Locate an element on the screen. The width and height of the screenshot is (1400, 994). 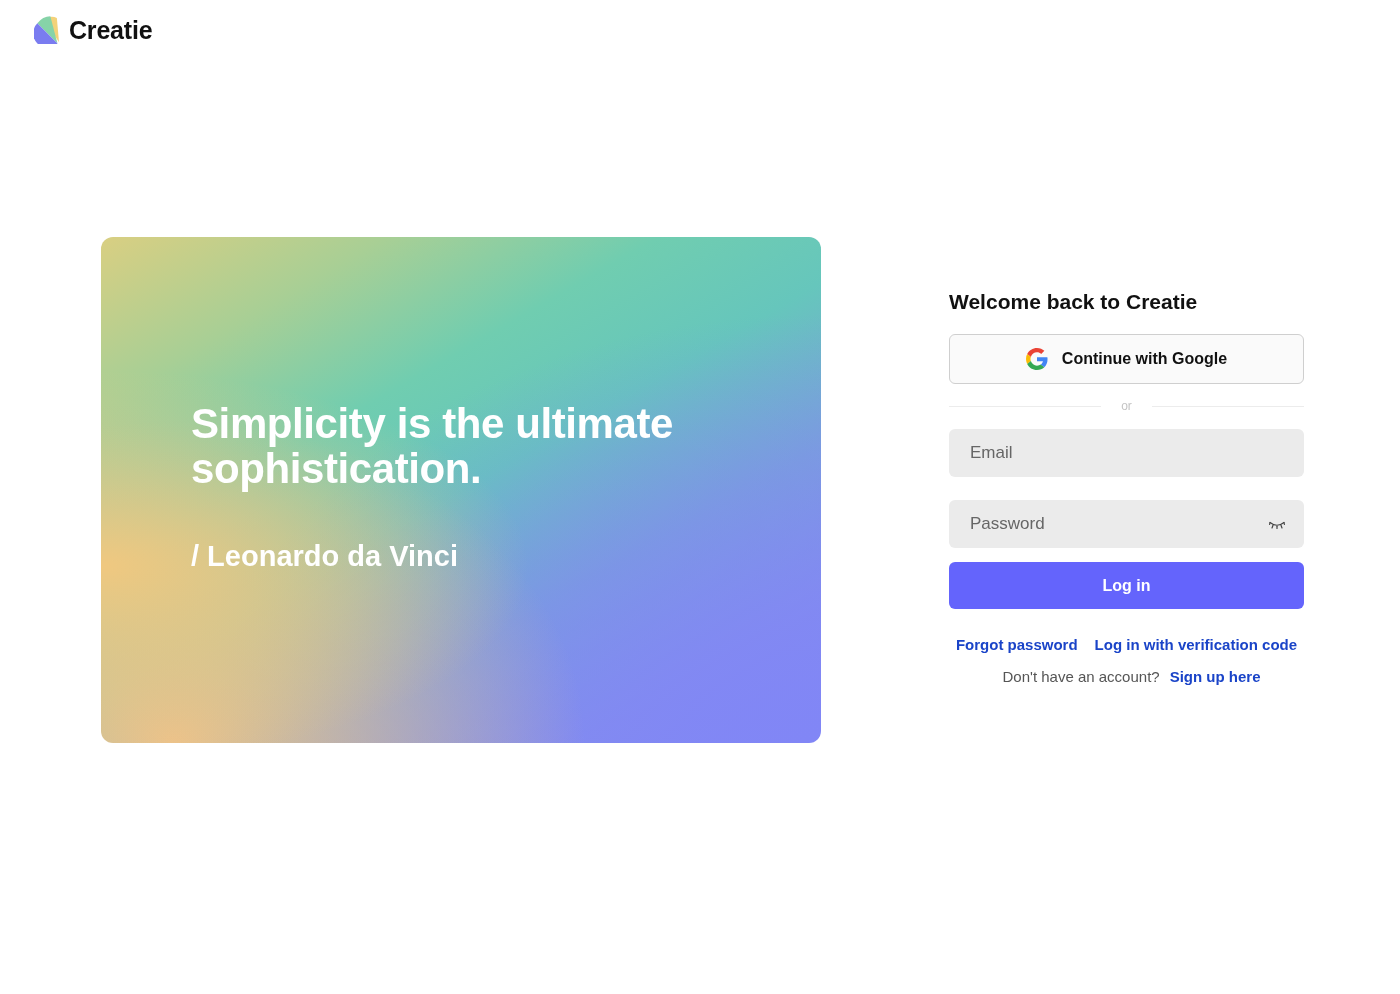
login-button: Log in is located at coordinates (1126, 585).